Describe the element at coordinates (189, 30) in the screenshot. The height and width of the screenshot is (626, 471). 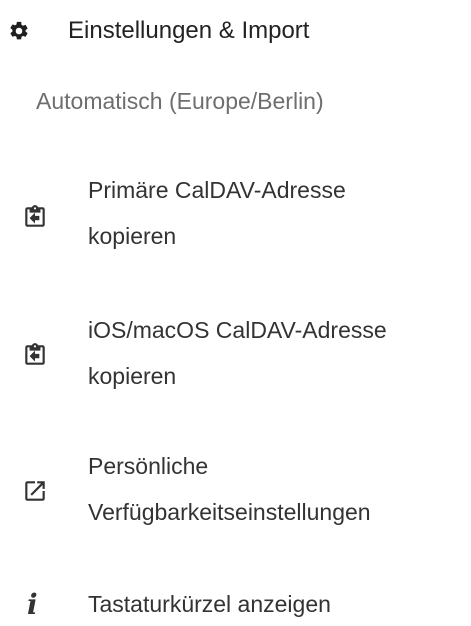
I see `section-title: Einstellungen & Import` at that location.